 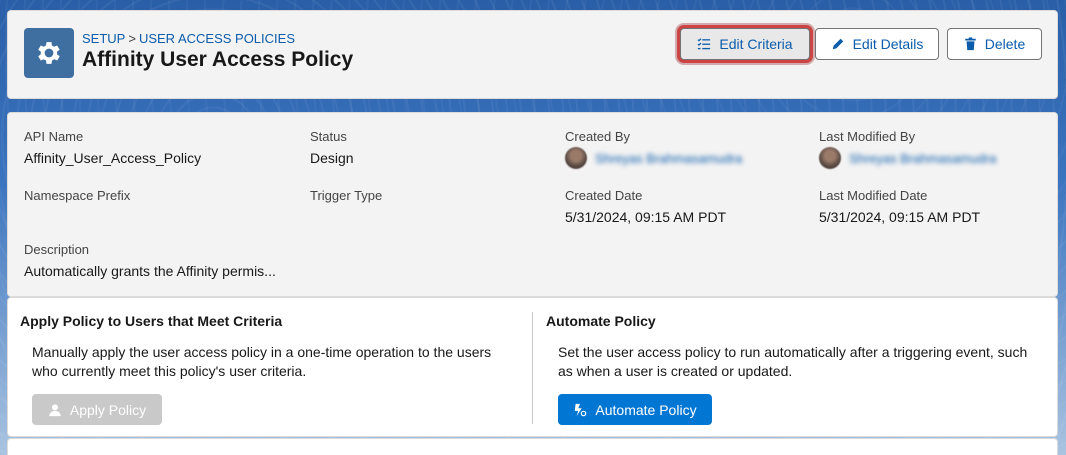 What do you see at coordinates (900, 217) in the screenshot?
I see `last-modified-date-value: 5/31/2024, 09:15 AM PDT` at bounding box center [900, 217].